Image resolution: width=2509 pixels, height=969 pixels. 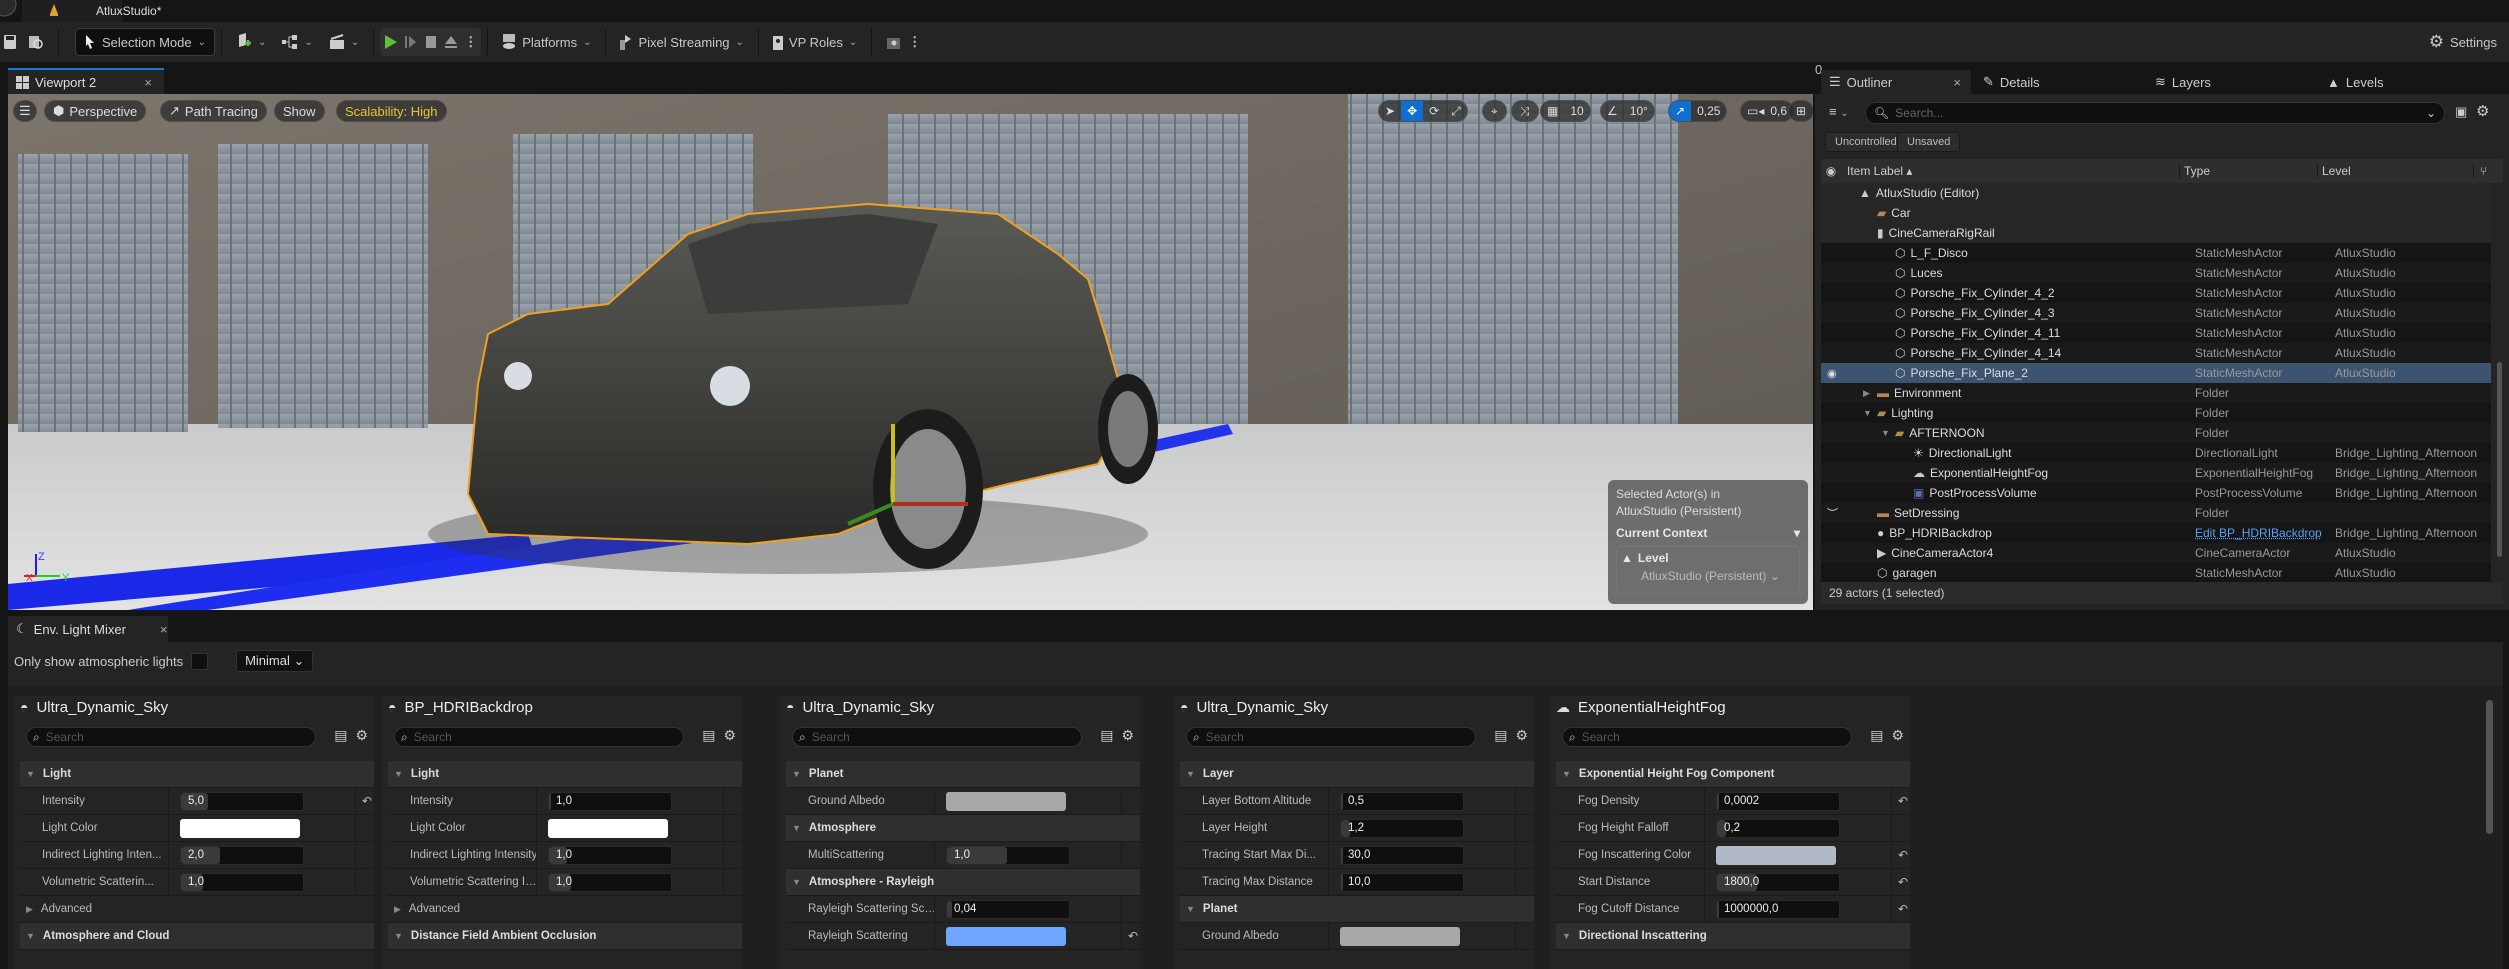 I want to click on visibility-eye-icon: ◉, so click(x=1832, y=373).